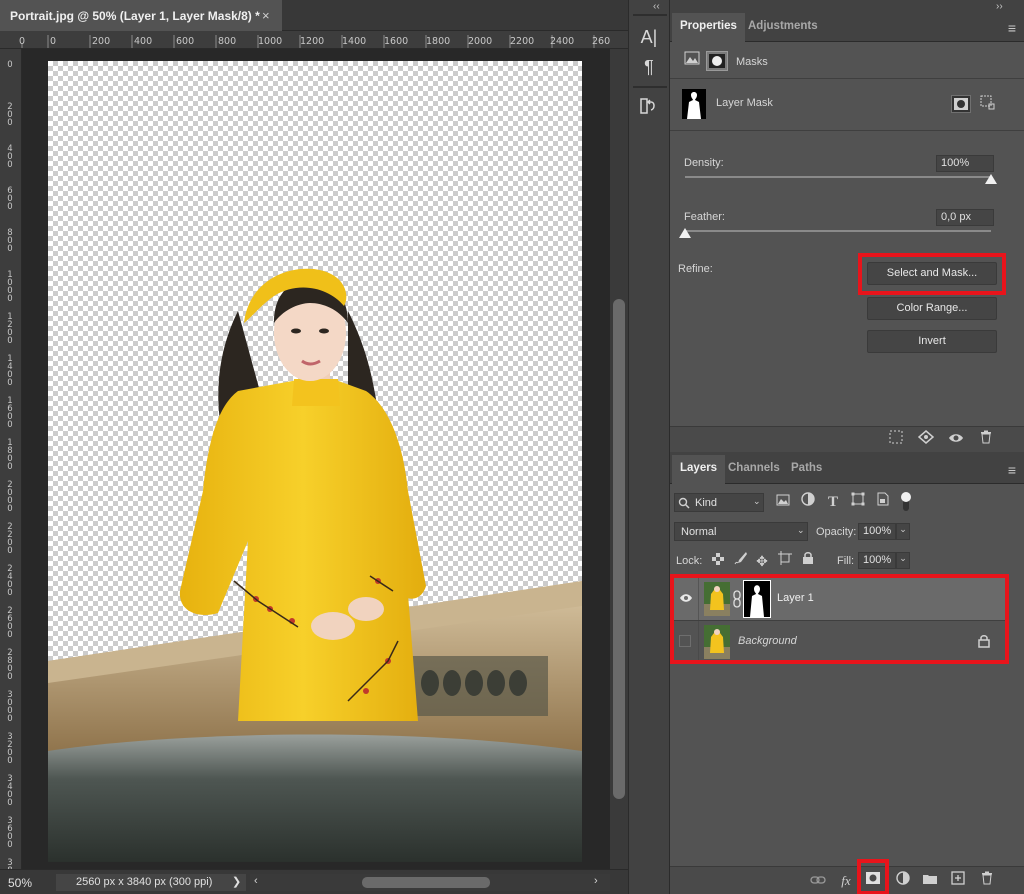 The width and height of the screenshot is (1024, 894). Describe the element at coordinates (312, 41) in the screenshot. I see `ruler-label: 1200` at that location.